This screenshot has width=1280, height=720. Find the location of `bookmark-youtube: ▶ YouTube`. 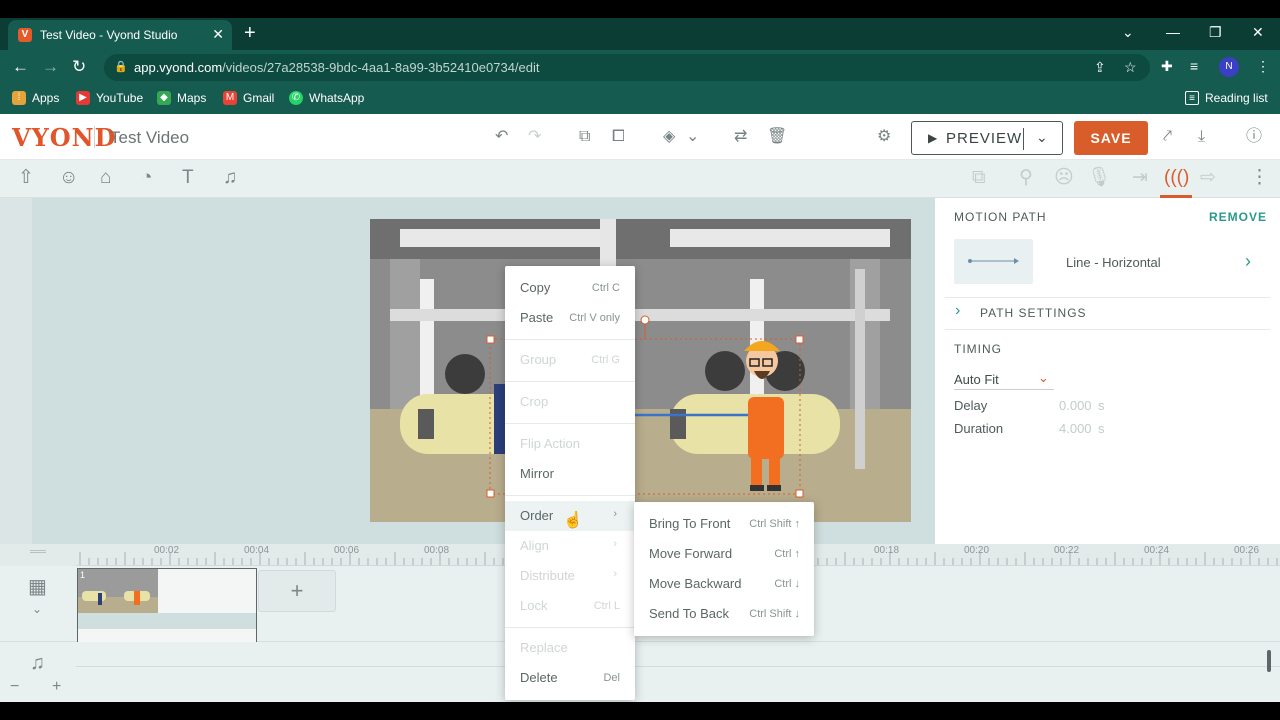

bookmark-youtube: ▶ YouTube is located at coordinates (109, 98).